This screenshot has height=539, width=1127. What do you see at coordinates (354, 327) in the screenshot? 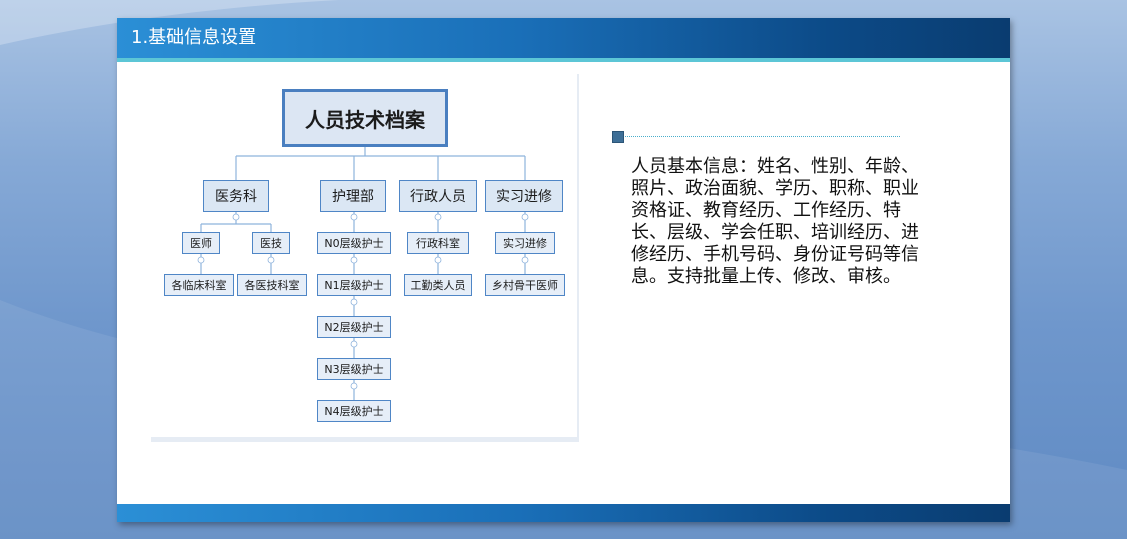
I see `org-node-nurse-n2: N2层级护士` at bounding box center [354, 327].